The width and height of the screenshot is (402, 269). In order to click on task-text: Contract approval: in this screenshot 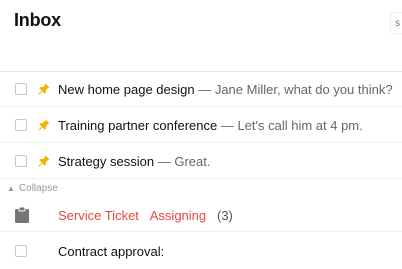, I will do `click(111, 251)`.